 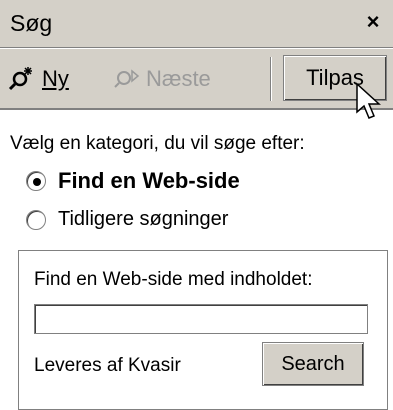 I want to click on search-button: Search, so click(x=313, y=364).